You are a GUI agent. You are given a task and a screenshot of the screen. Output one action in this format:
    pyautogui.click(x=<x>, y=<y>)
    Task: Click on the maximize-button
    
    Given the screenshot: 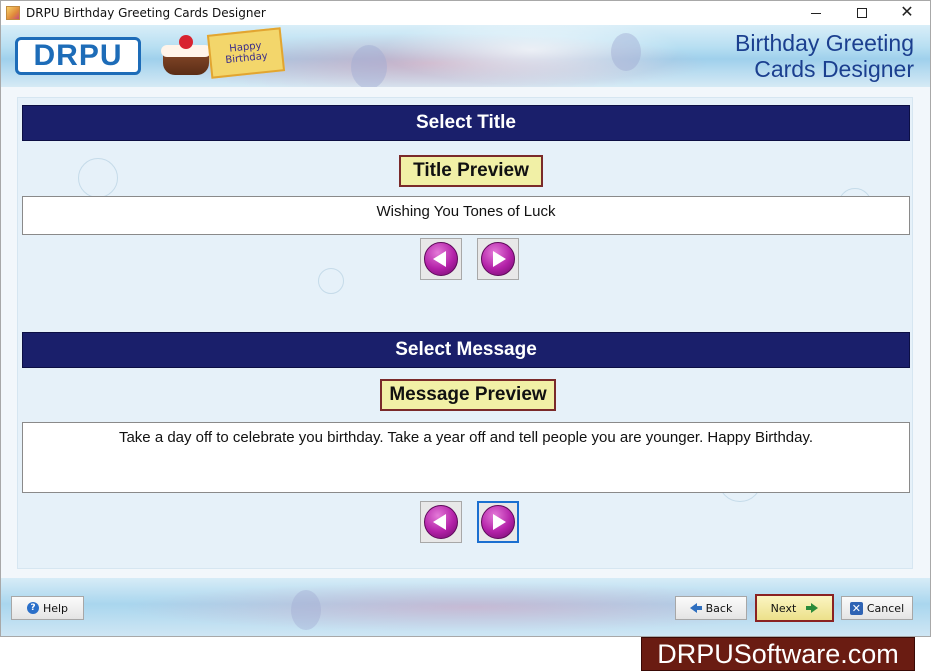 What is the action you would take?
    pyautogui.click(x=862, y=13)
    